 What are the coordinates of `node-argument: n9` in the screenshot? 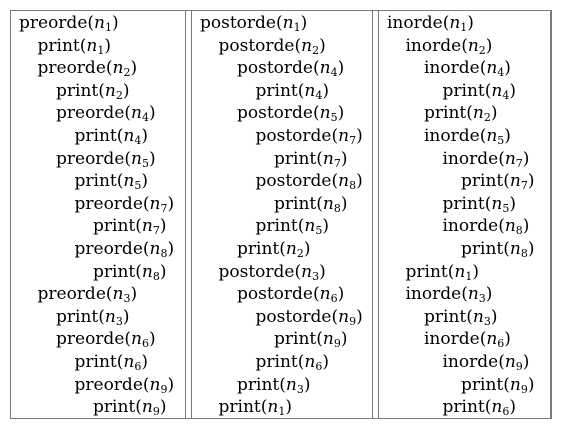 It's located at (347, 317).